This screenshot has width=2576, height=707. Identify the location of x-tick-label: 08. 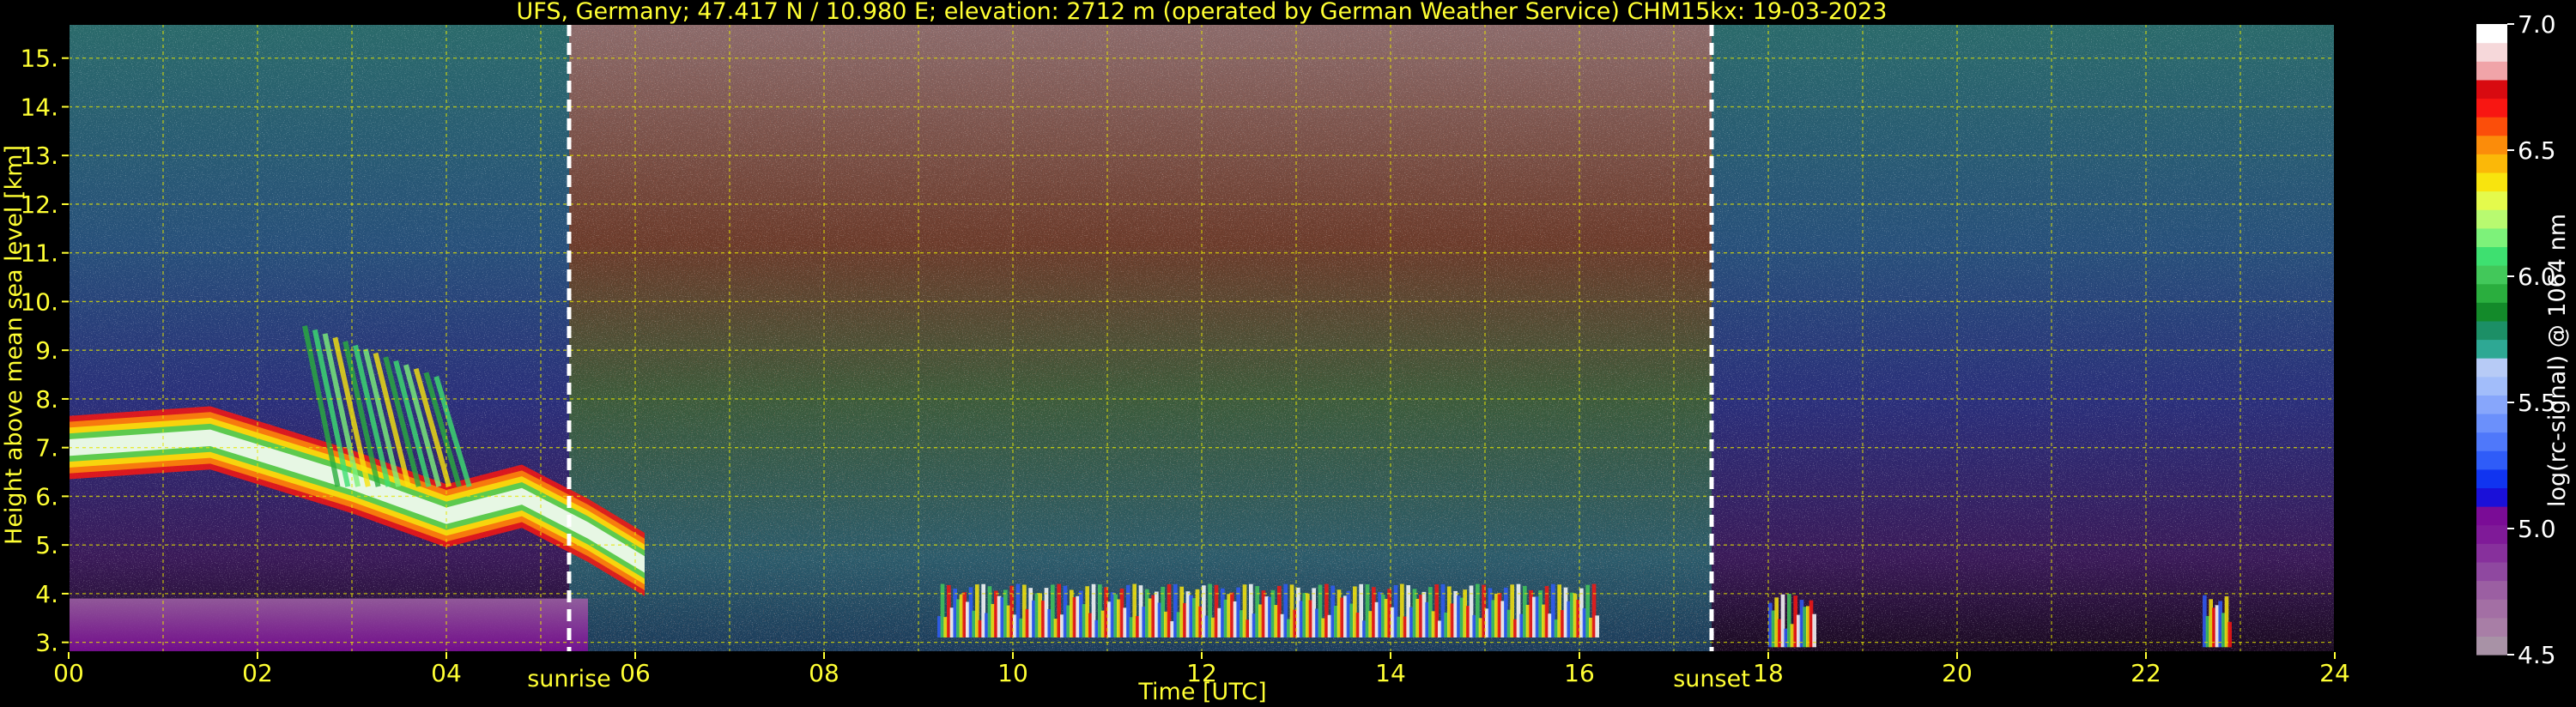
(824, 673).